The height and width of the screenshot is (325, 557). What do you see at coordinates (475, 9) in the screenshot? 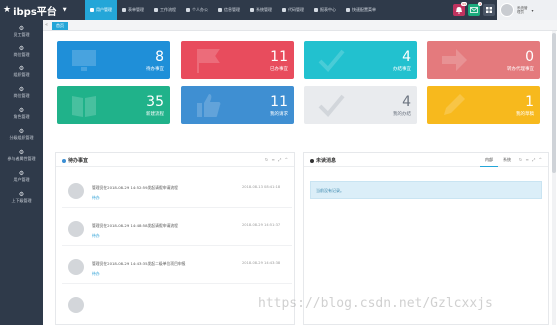
I see `mail-button: 4` at bounding box center [475, 9].